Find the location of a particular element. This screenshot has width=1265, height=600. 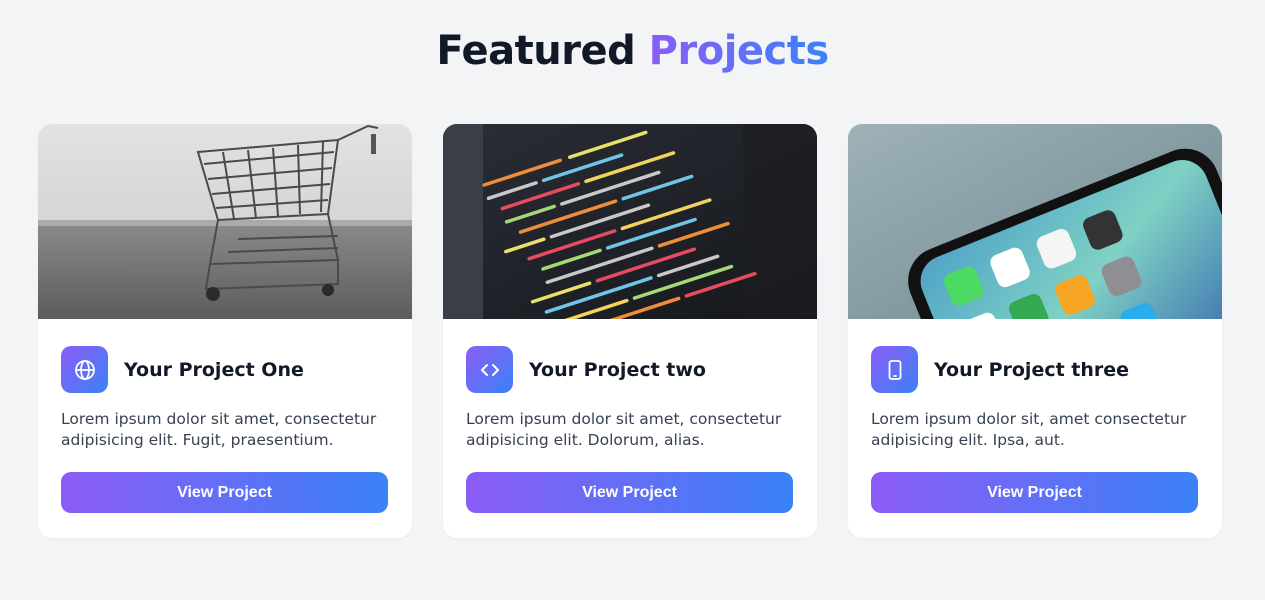

globe-icon is located at coordinates (84, 369).